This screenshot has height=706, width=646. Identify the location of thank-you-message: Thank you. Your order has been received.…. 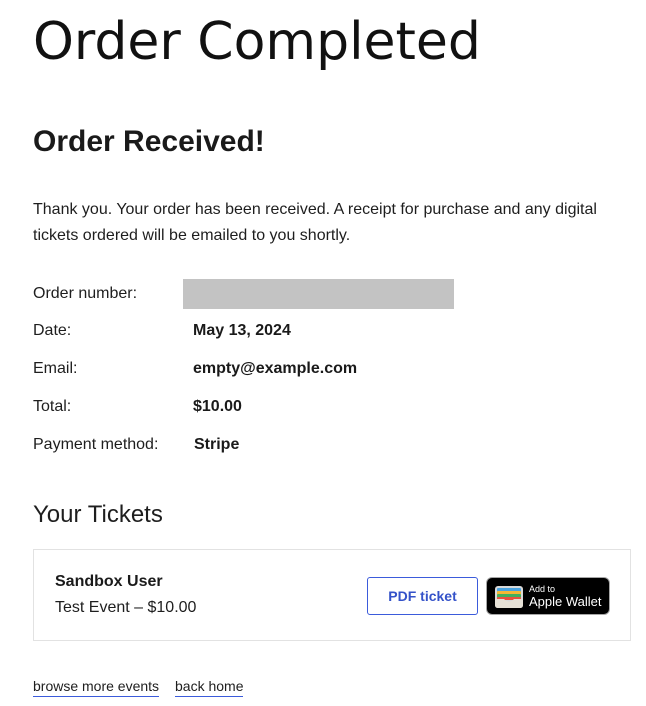
(315, 222).